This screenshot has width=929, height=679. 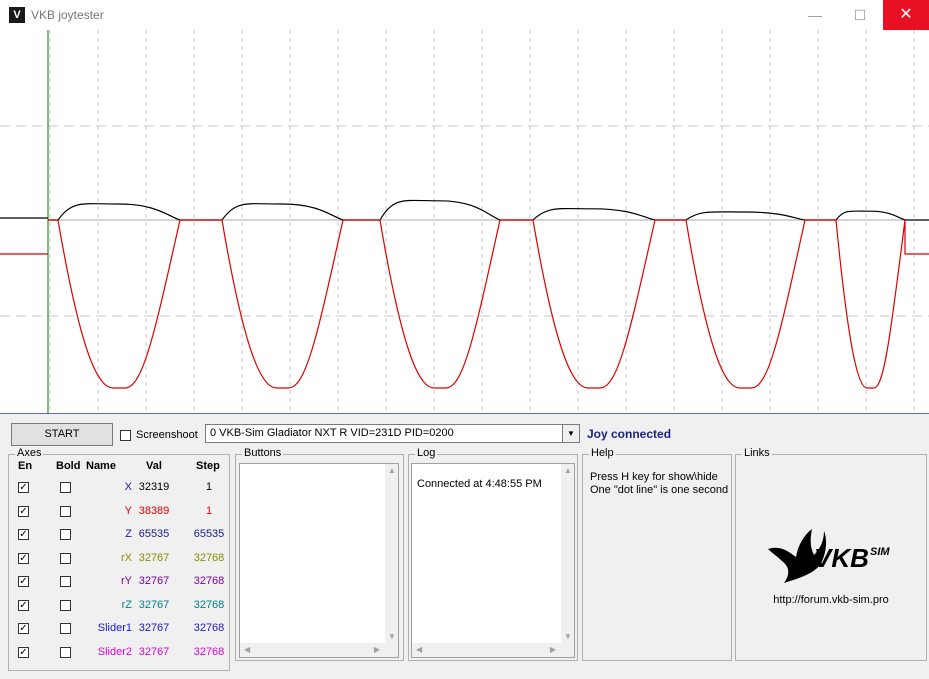 I want to click on axis-row: ✓ Z 65535 65535, so click(x=121, y=535).